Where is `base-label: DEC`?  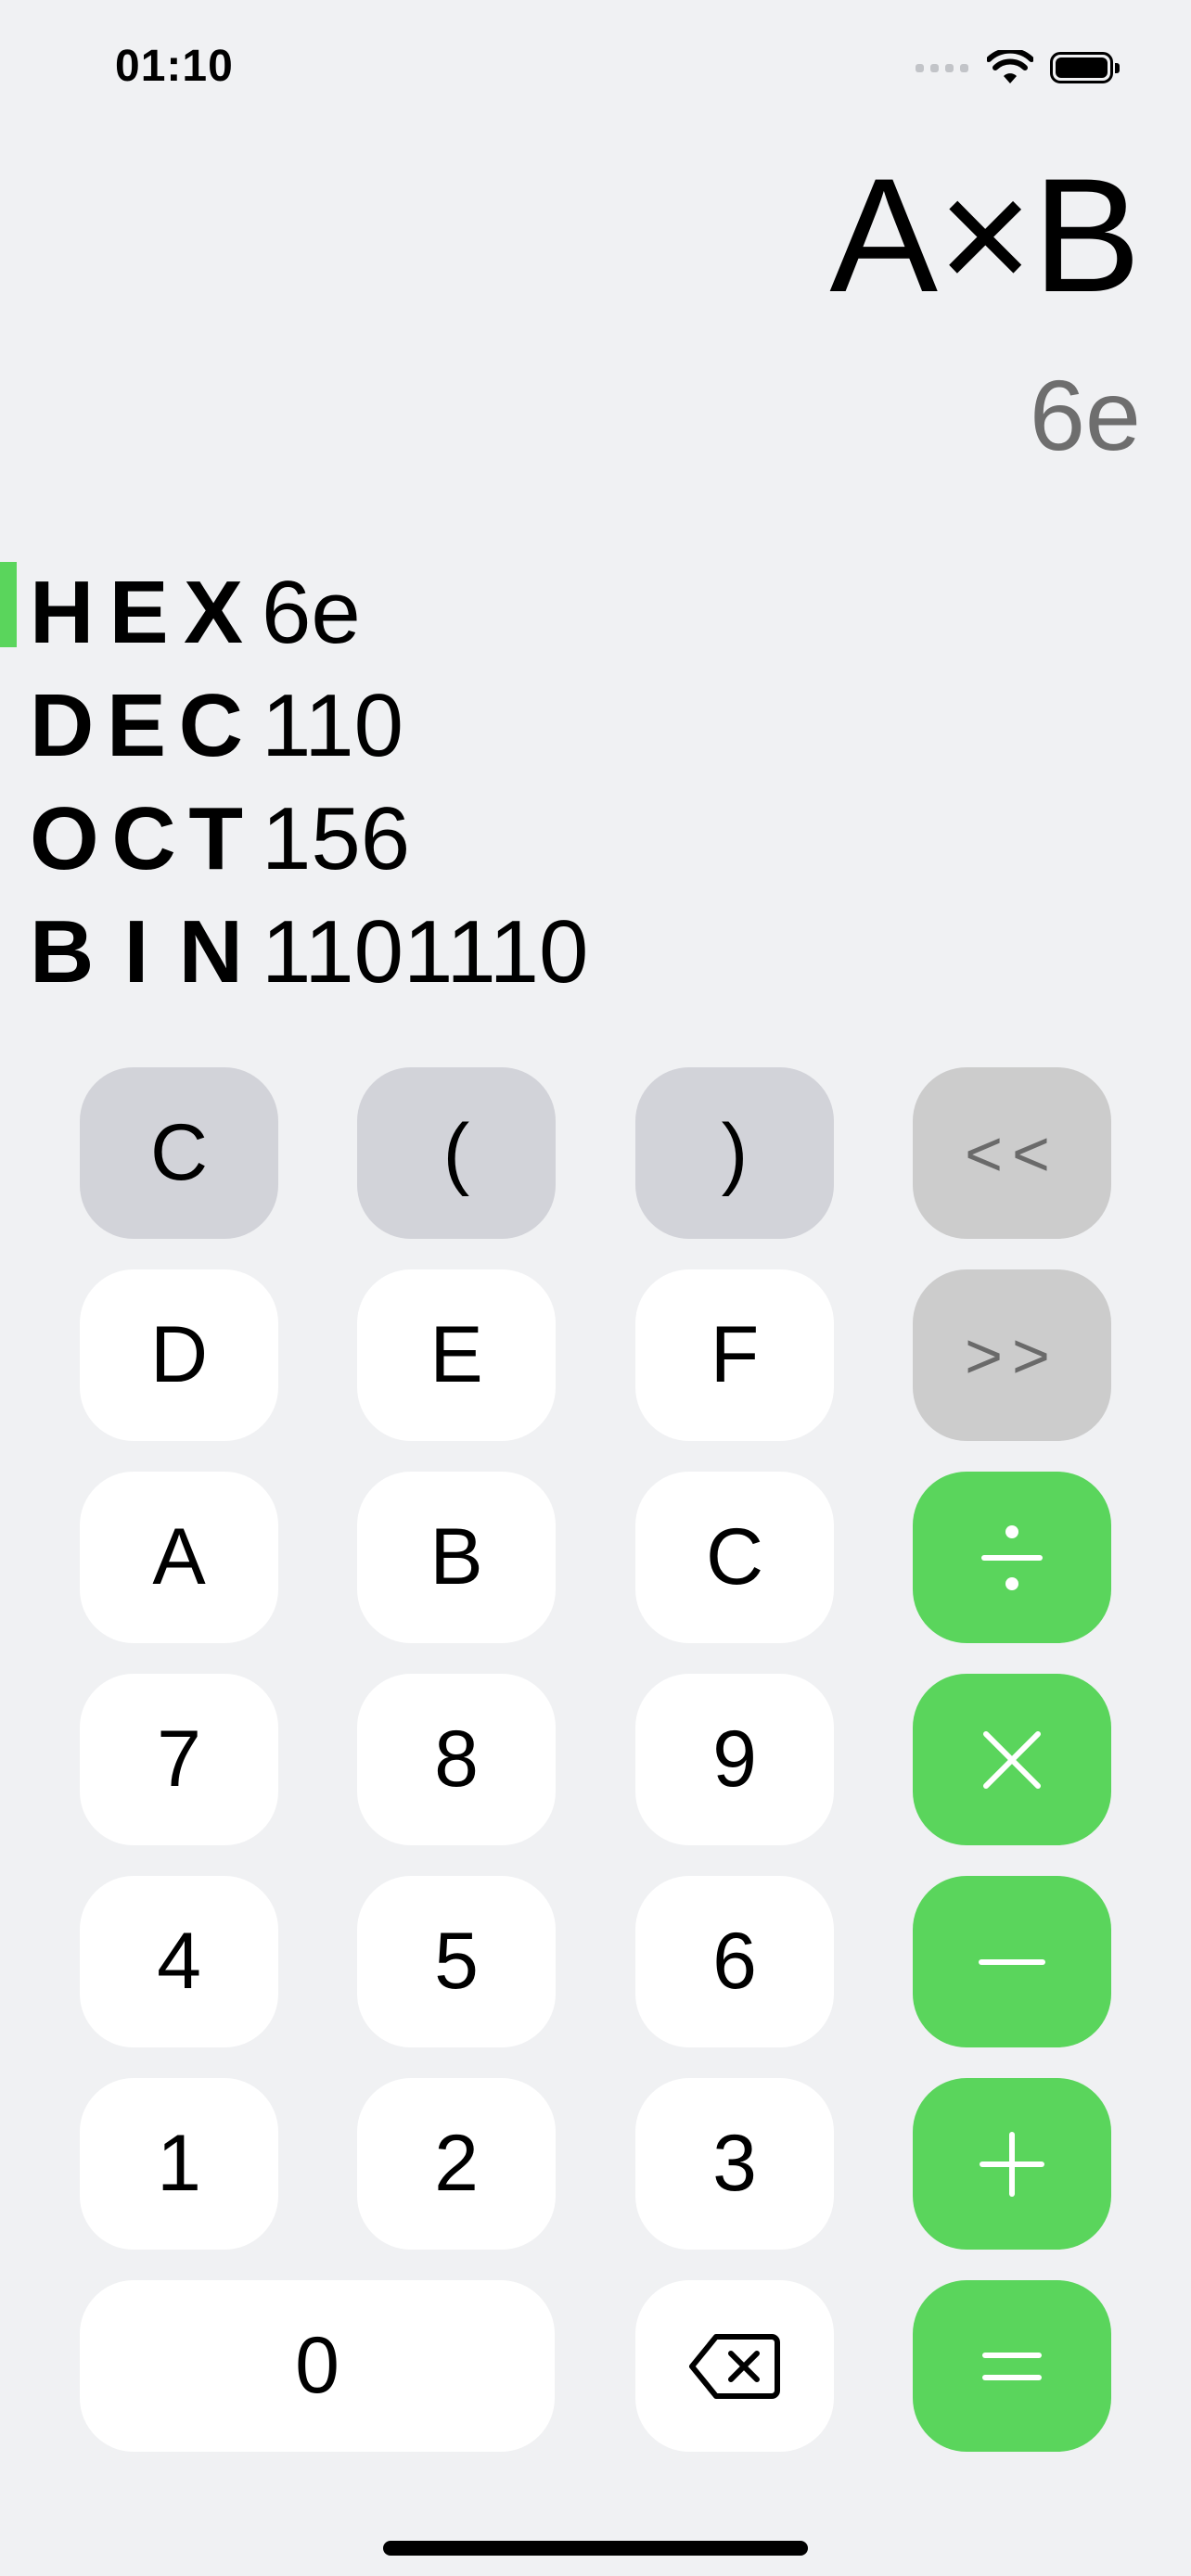 base-label: DEC is located at coordinates (136, 726).